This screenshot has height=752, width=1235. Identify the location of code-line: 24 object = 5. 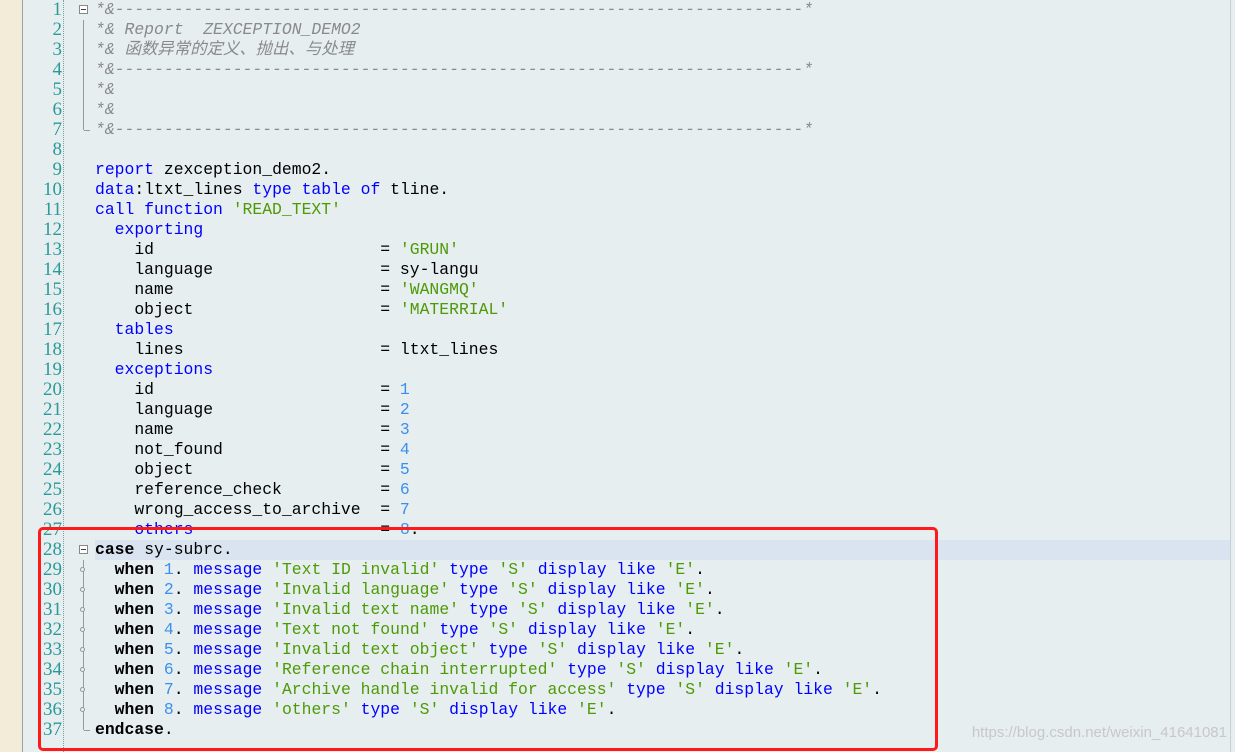
(615, 470).